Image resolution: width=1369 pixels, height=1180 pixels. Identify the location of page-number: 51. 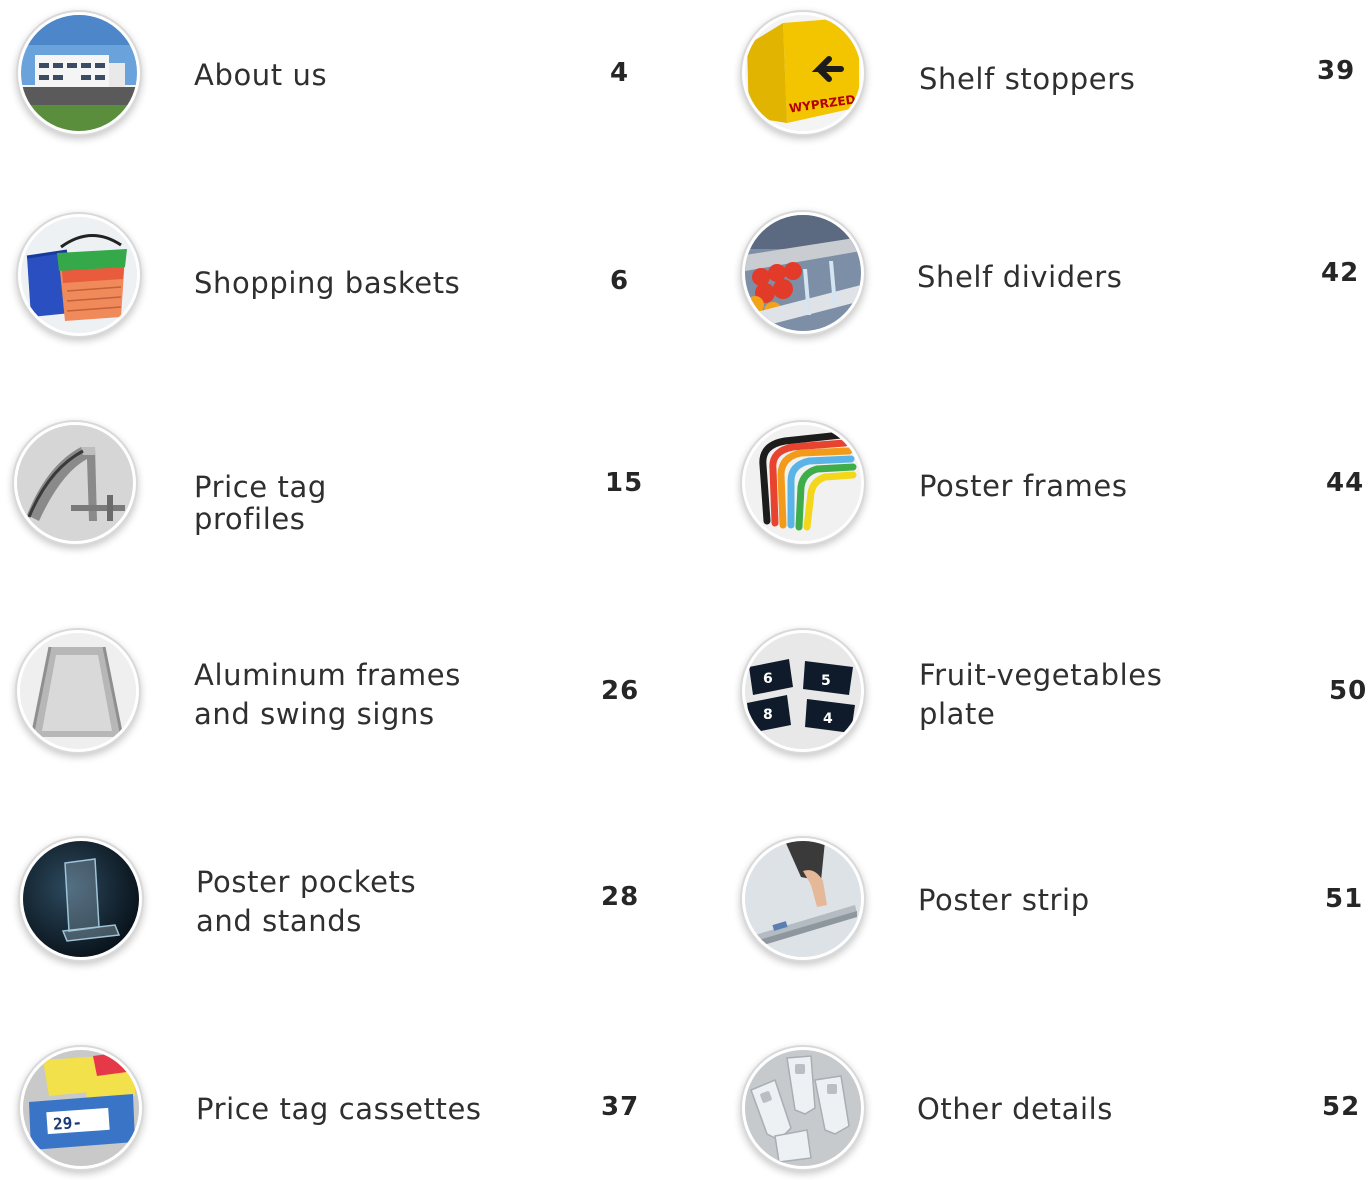
(1344, 899).